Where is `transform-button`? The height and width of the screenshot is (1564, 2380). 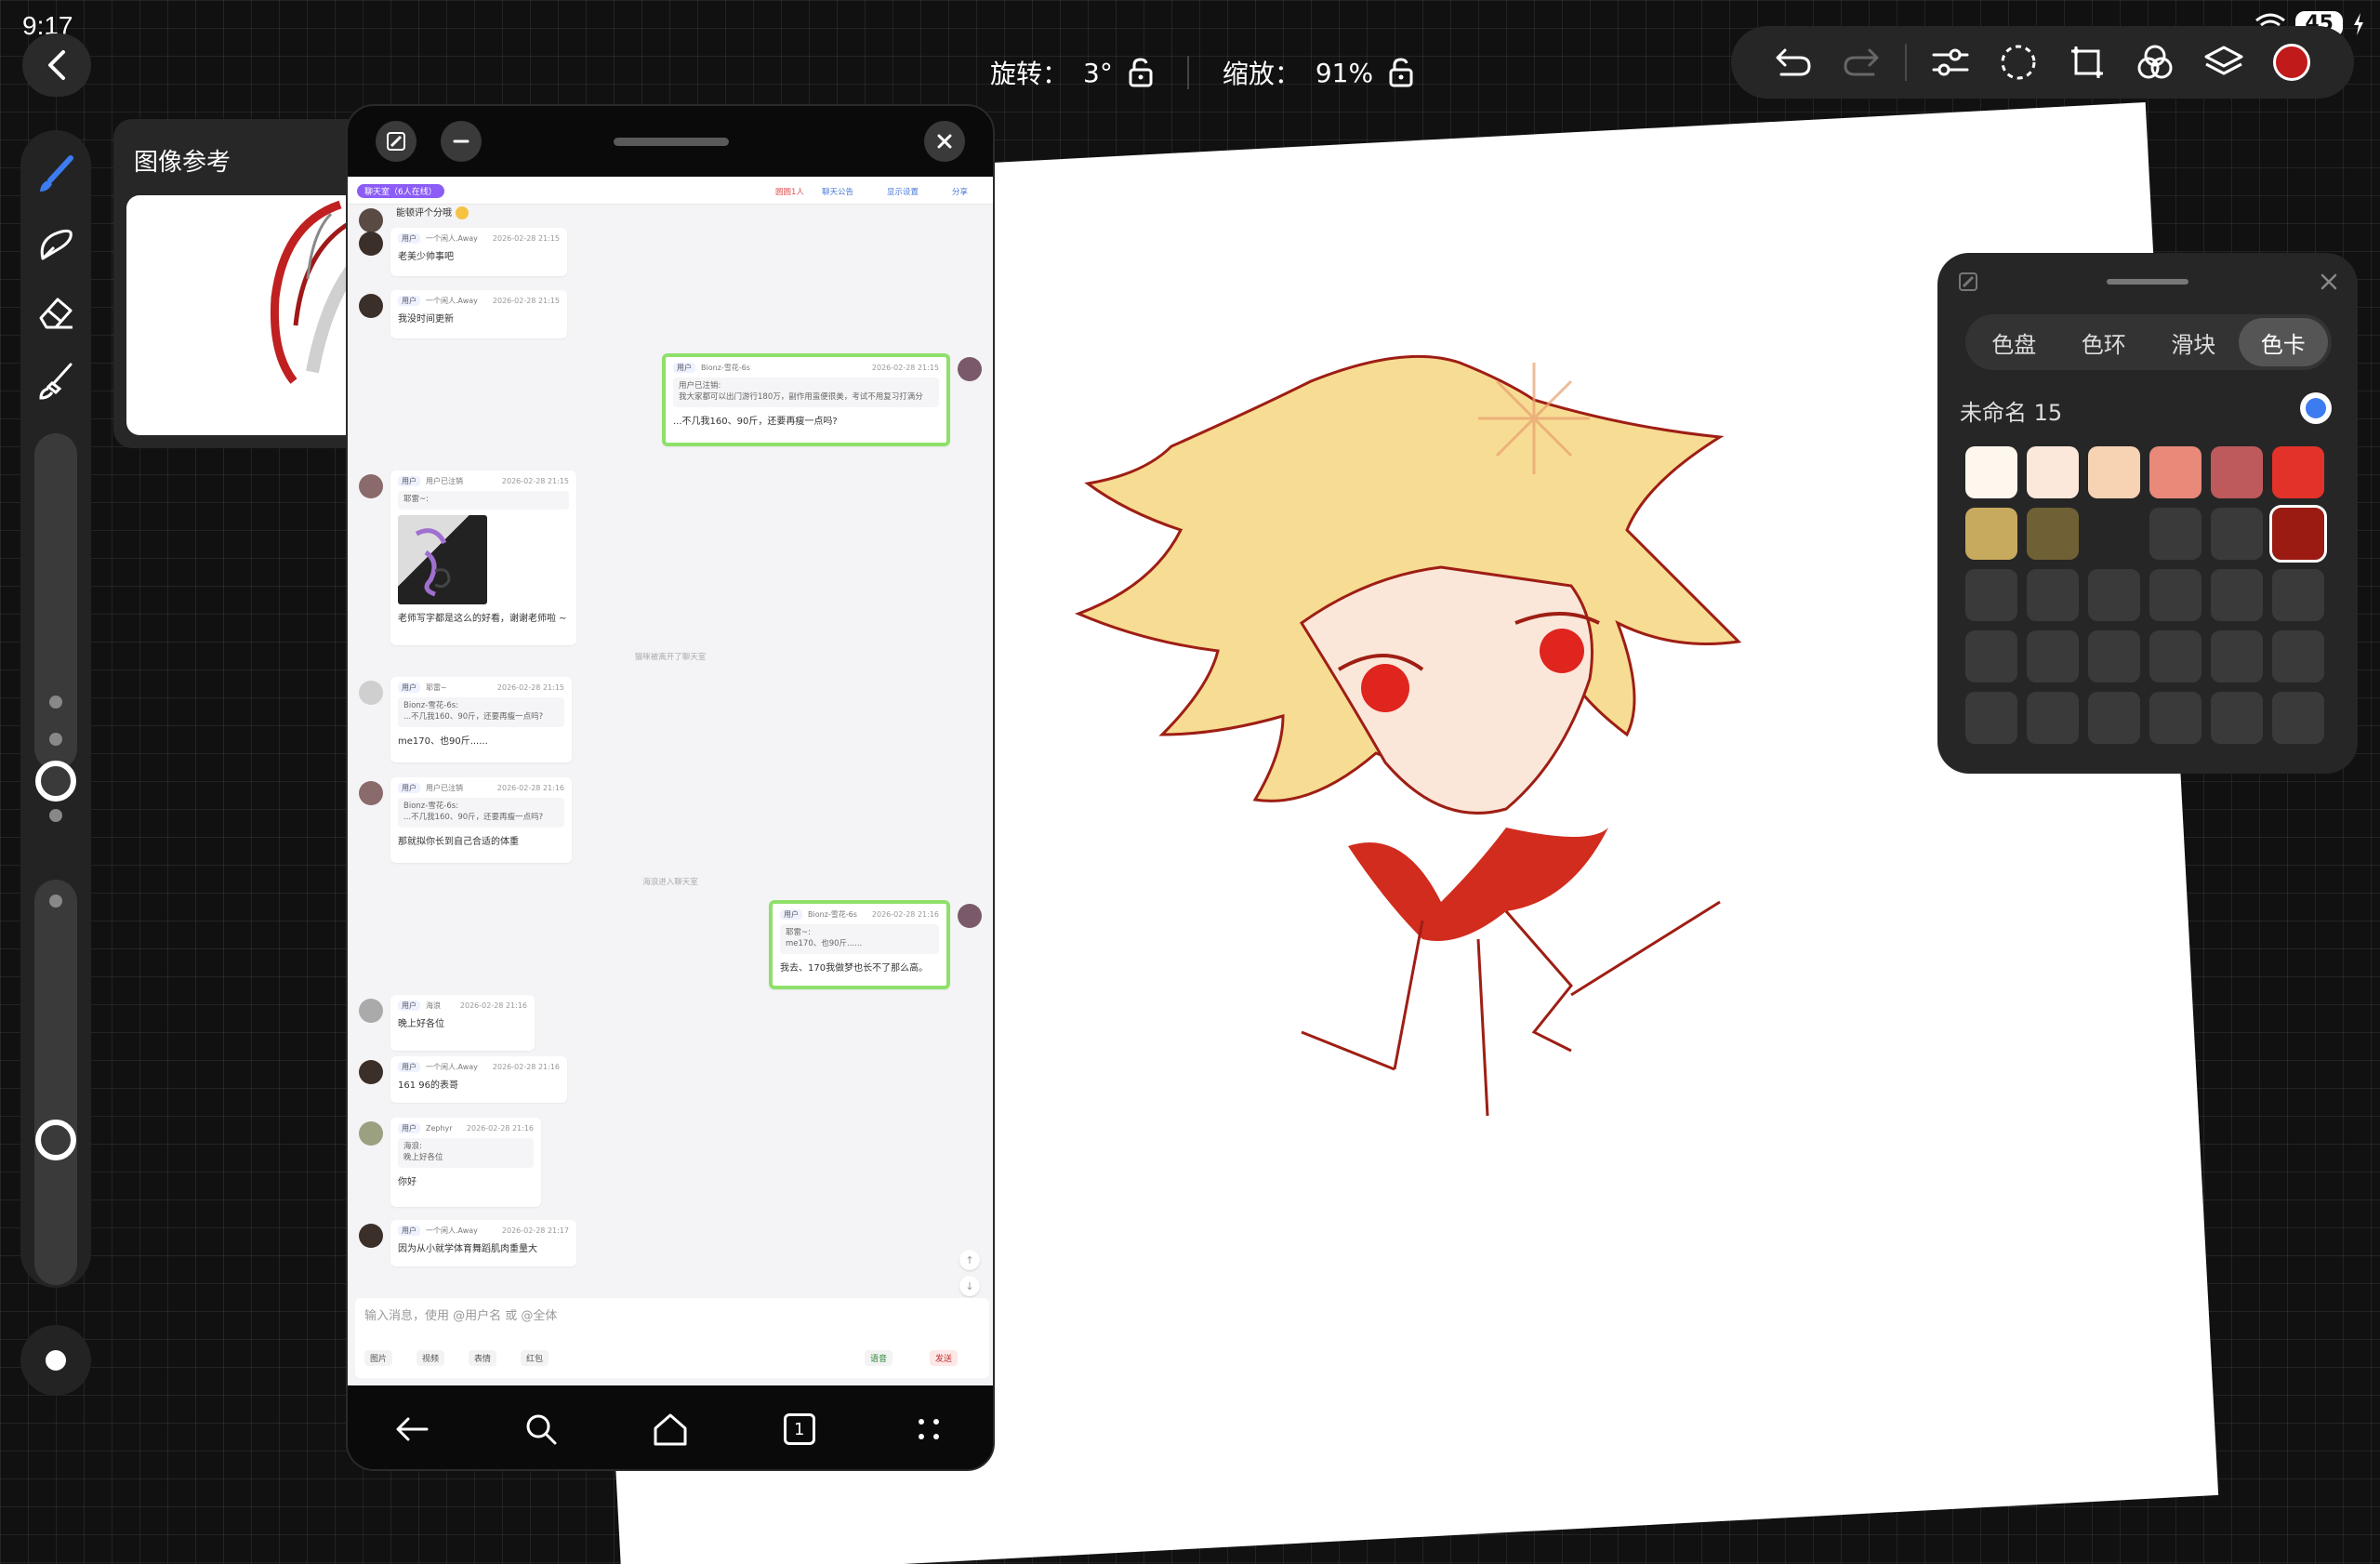 transform-button is located at coordinates (2087, 63).